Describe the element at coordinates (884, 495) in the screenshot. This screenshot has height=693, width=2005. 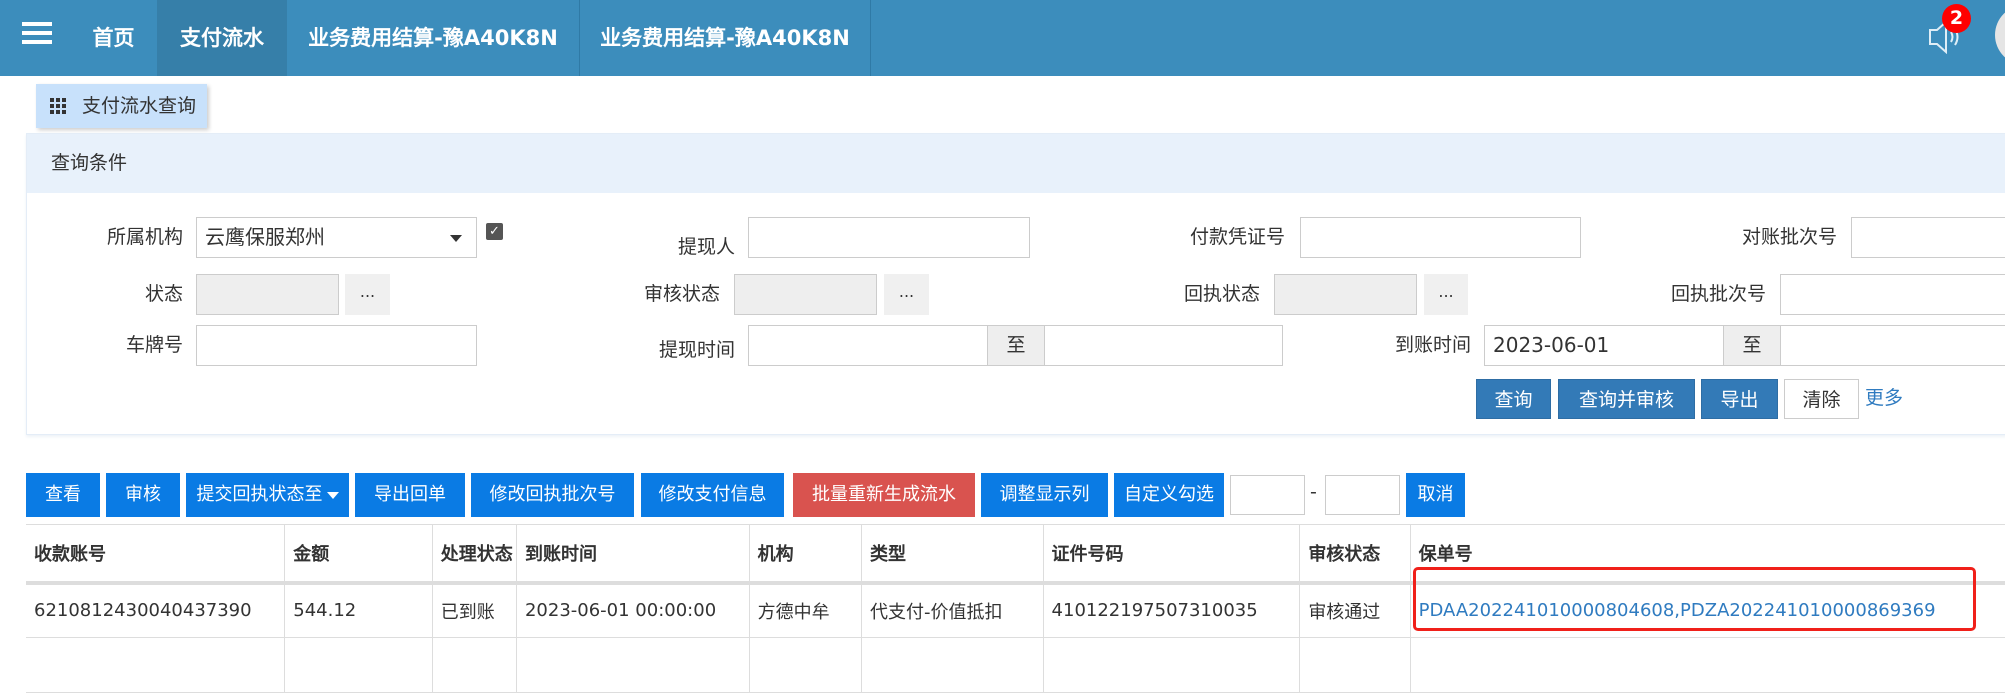
I see `batch-regenerate-flow-button: 批量重新生成流水` at that location.